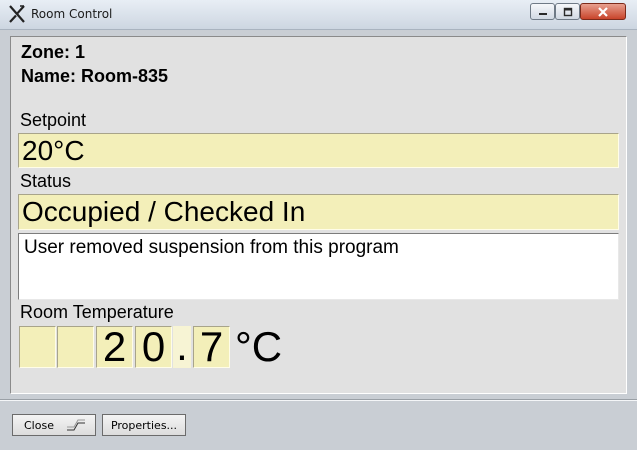 The height and width of the screenshot is (450, 637). What do you see at coordinates (318, 150) in the screenshot?
I see `setpoint-field: 20°C` at bounding box center [318, 150].